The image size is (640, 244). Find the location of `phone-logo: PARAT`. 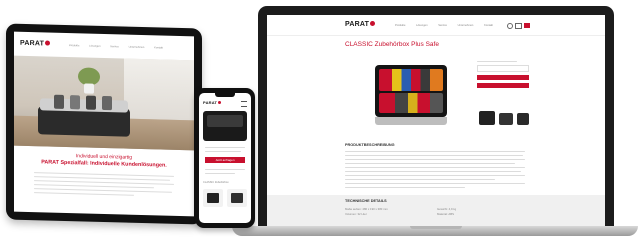

phone-logo: PARAT is located at coordinates (212, 102).